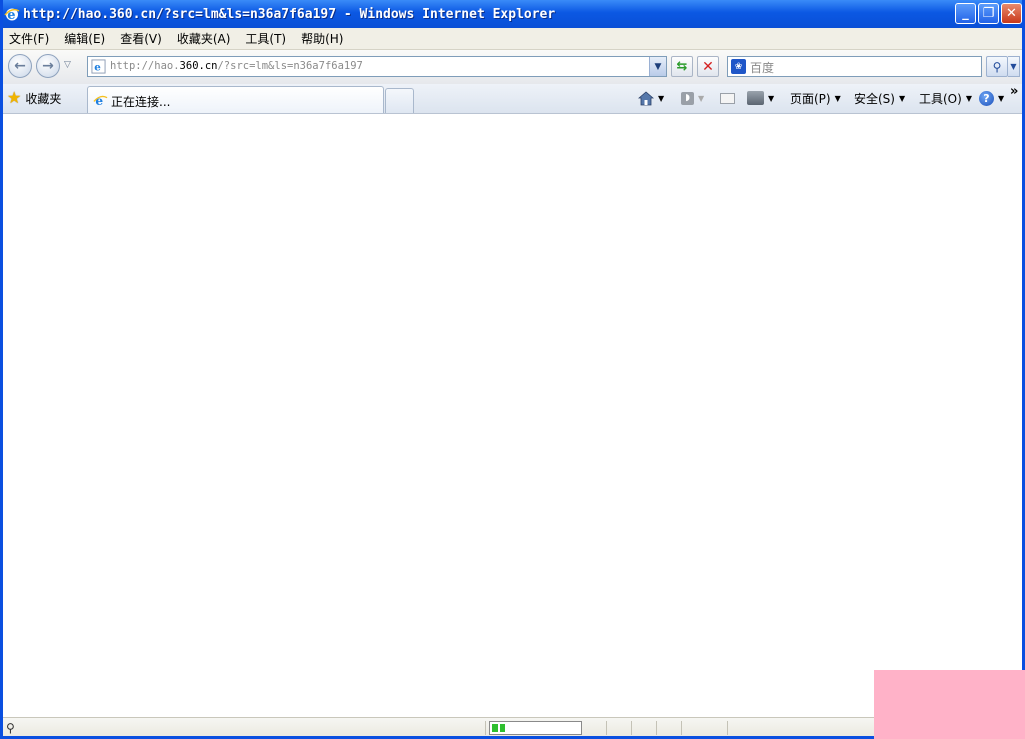  Describe the element at coordinates (512, 39) in the screenshot. I see `menu-bar: 文件(F) 编辑(E) 查看(V) 收藏夹(A) 工具(T) 帮助(H)` at that location.